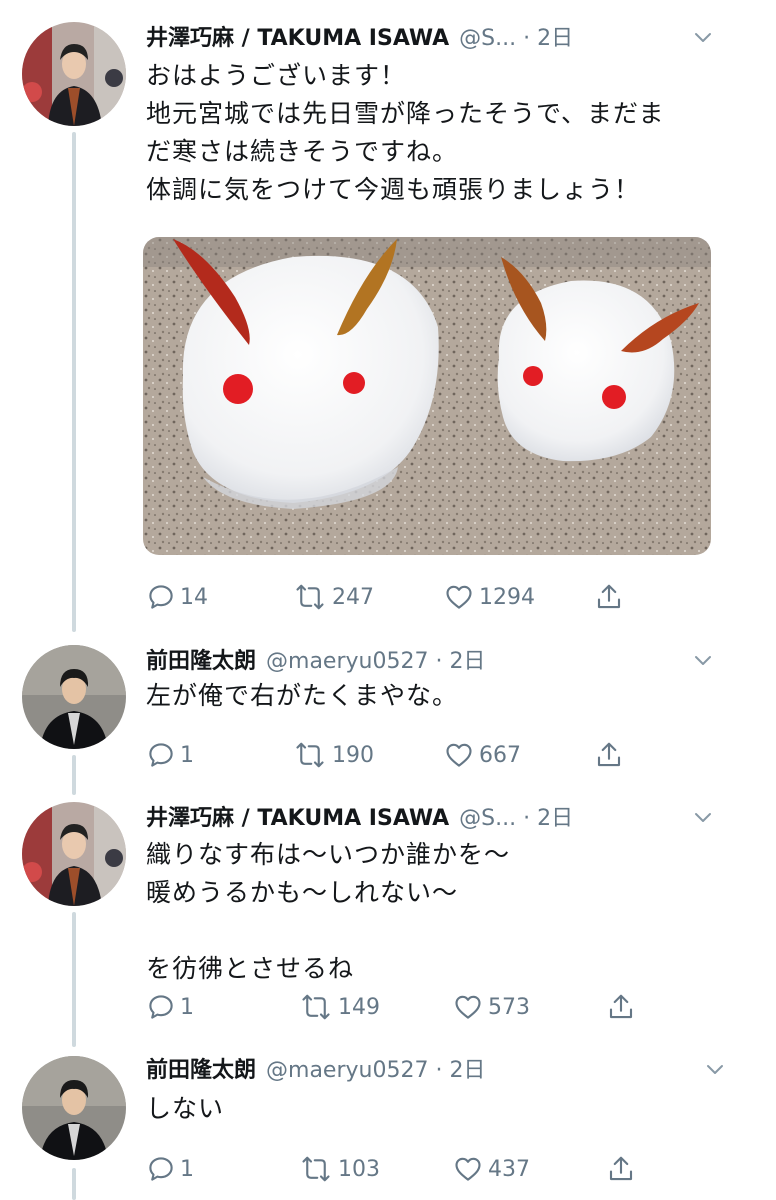 The height and width of the screenshot is (1200, 776). Describe the element at coordinates (276, 75) in the screenshot. I see `tweet-line: おはようございます！` at that location.